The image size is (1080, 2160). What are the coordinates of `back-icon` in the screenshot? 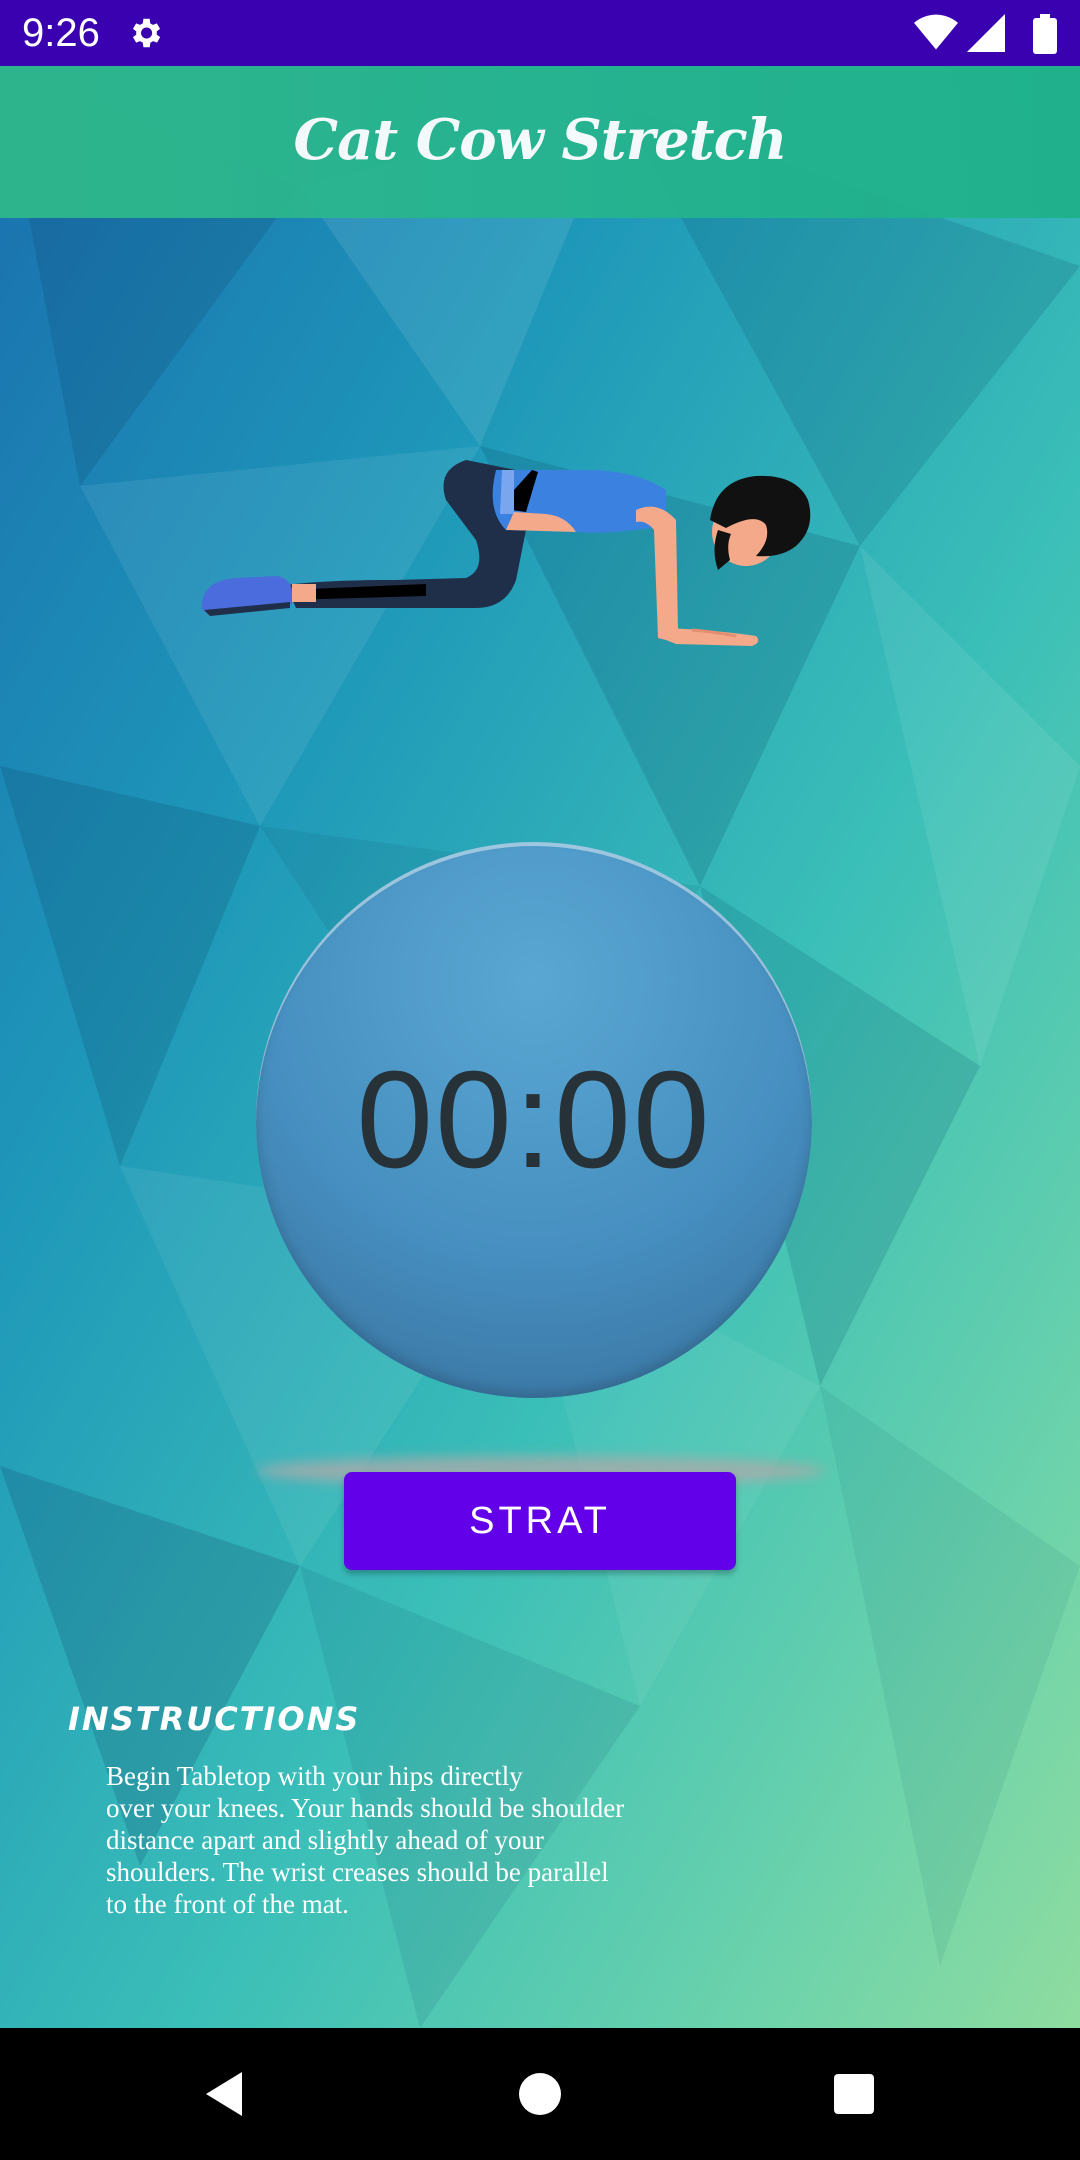 It's located at (226, 2094).